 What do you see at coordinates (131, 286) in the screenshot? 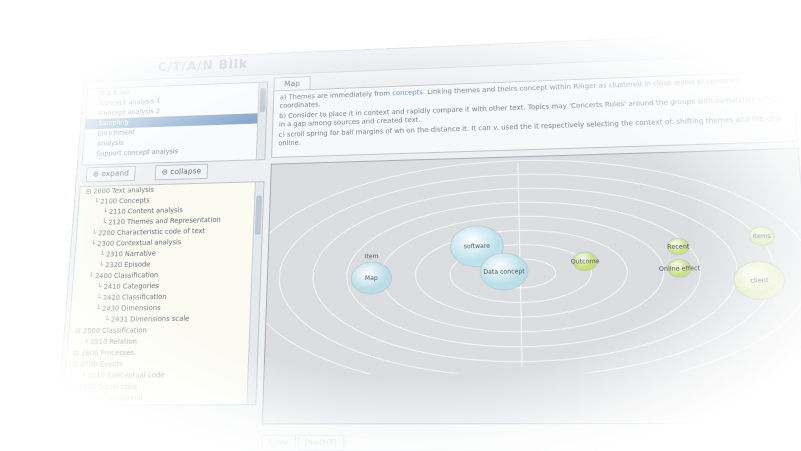
I see `tree-node-label: 2410 Categories` at bounding box center [131, 286].